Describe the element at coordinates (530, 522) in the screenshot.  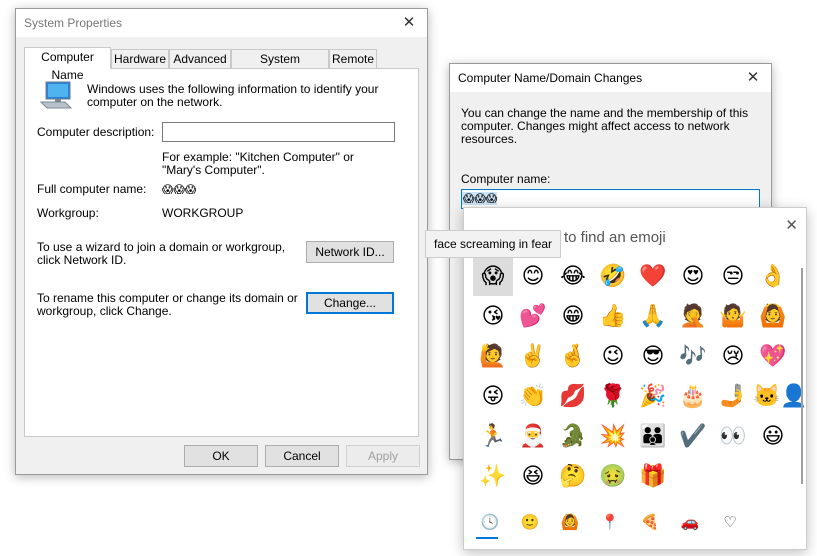
I see `smiley-icon: 🙂` at that location.